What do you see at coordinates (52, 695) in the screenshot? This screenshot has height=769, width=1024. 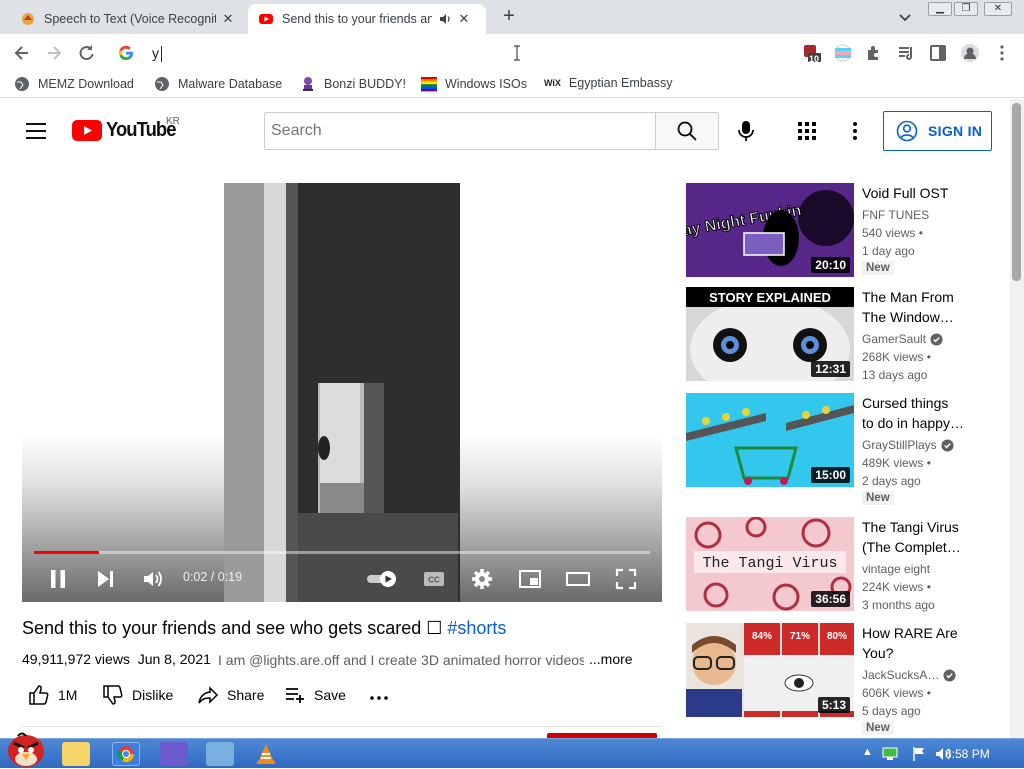 I see `like-button: 1M` at bounding box center [52, 695].